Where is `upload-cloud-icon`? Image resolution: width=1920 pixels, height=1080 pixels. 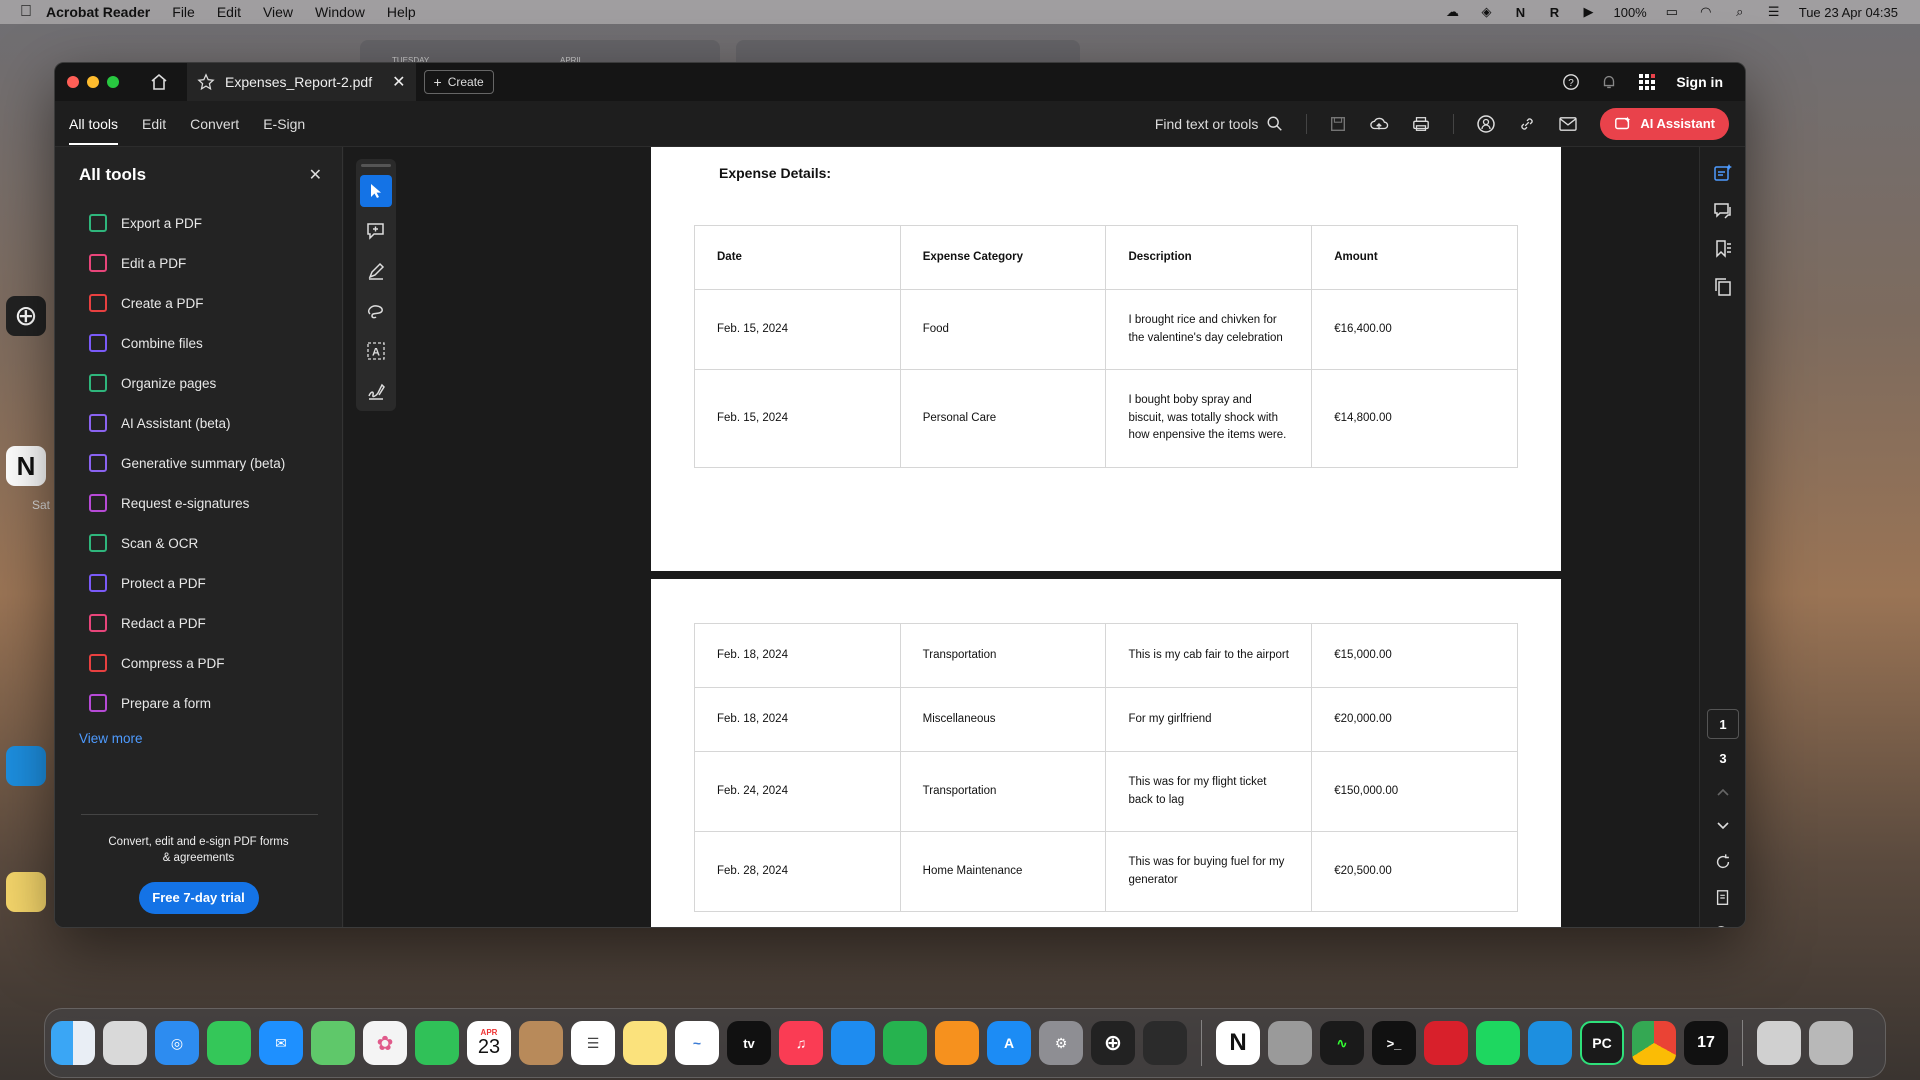
upload-cloud-icon is located at coordinates (1379, 124).